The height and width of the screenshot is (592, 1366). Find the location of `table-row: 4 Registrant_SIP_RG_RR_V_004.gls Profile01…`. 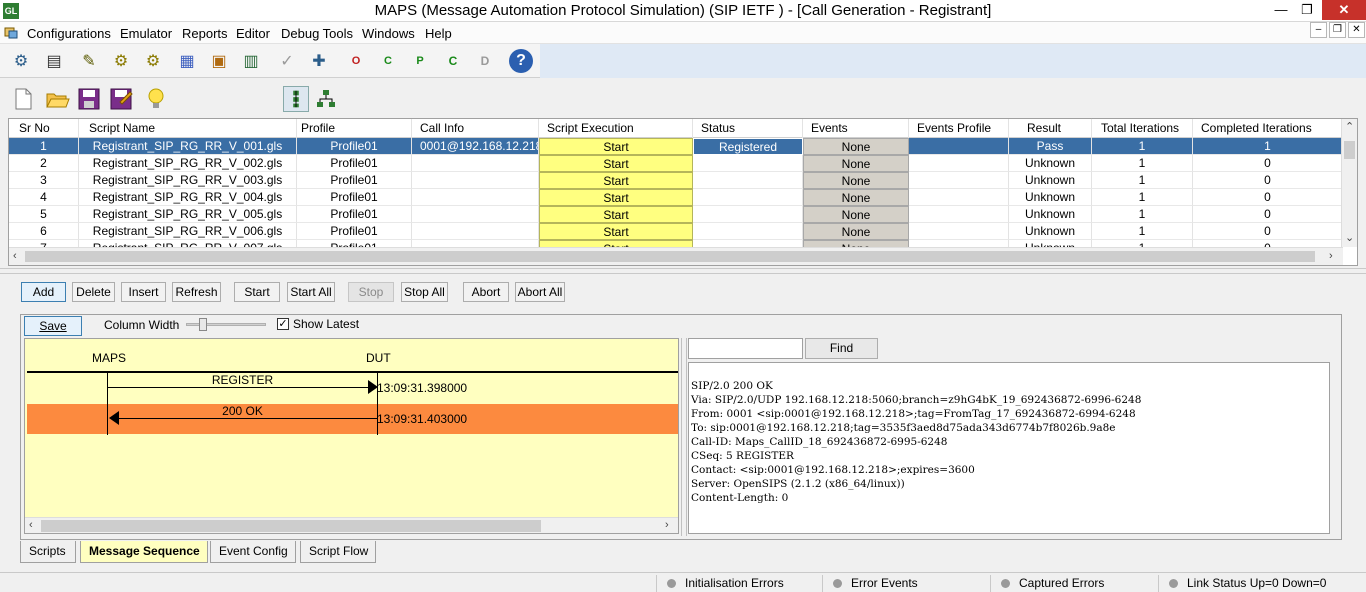

table-row: 4 Registrant_SIP_RG_RR_V_004.gls Profile01… is located at coordinates (676, 197).